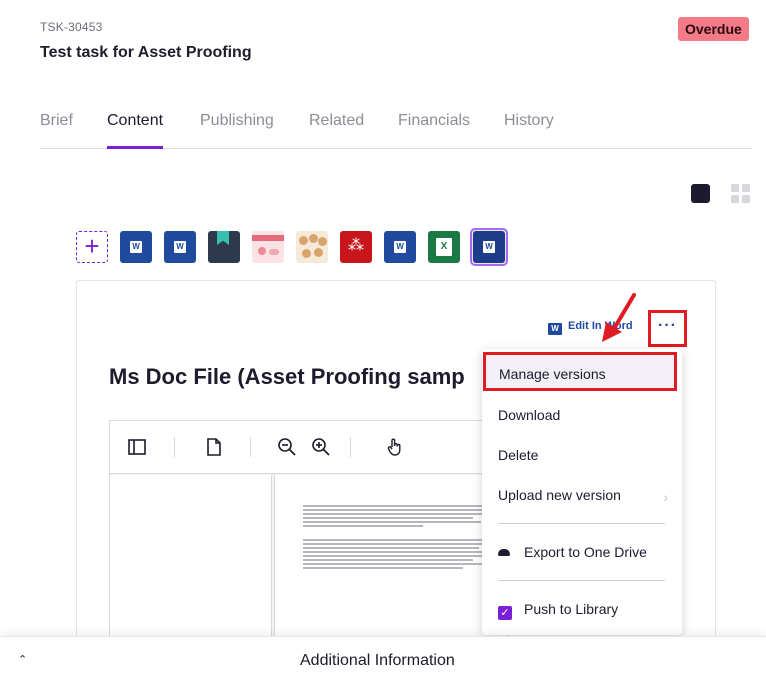  I want to click on tab-financials: Financials, so click(434, 130).